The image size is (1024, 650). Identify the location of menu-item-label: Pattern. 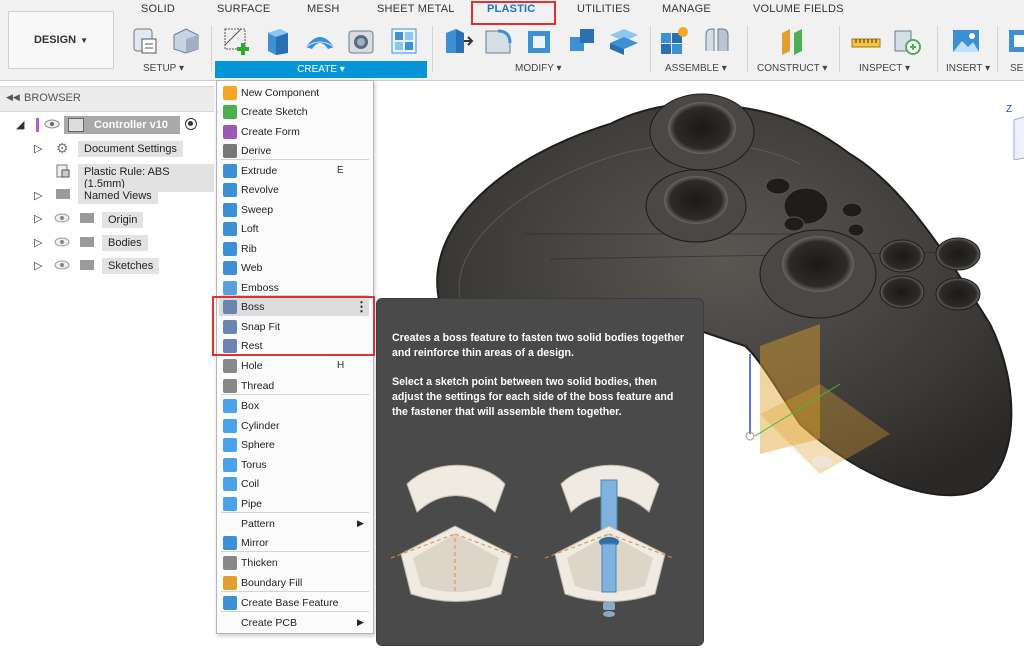
(258, 524).